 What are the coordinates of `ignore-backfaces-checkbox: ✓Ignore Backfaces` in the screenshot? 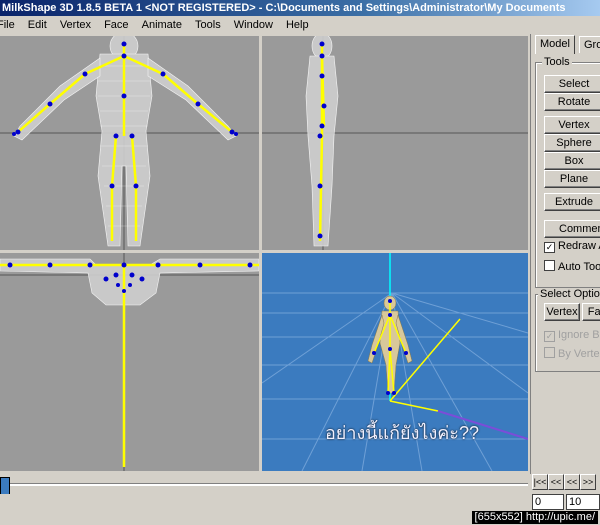 It's located at (572, 335).